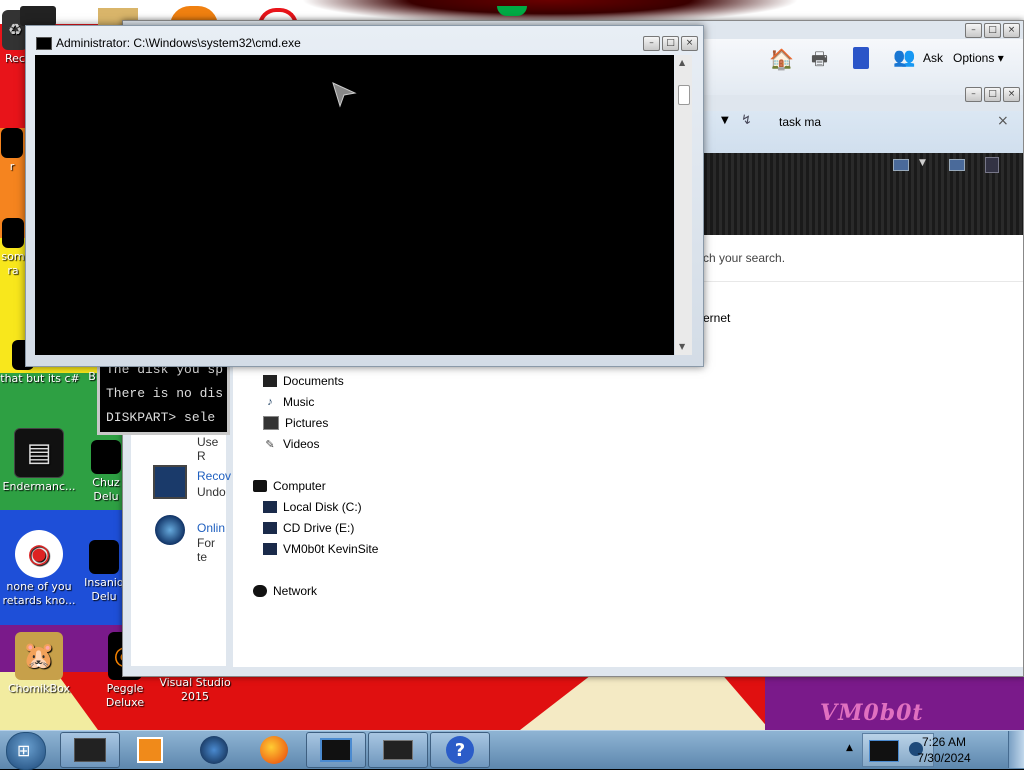 The image size is (1024, 770). What do you see at coordinates (861, 58) in the screenshot?
I see `book-icon` at bounding box center [861, 58].